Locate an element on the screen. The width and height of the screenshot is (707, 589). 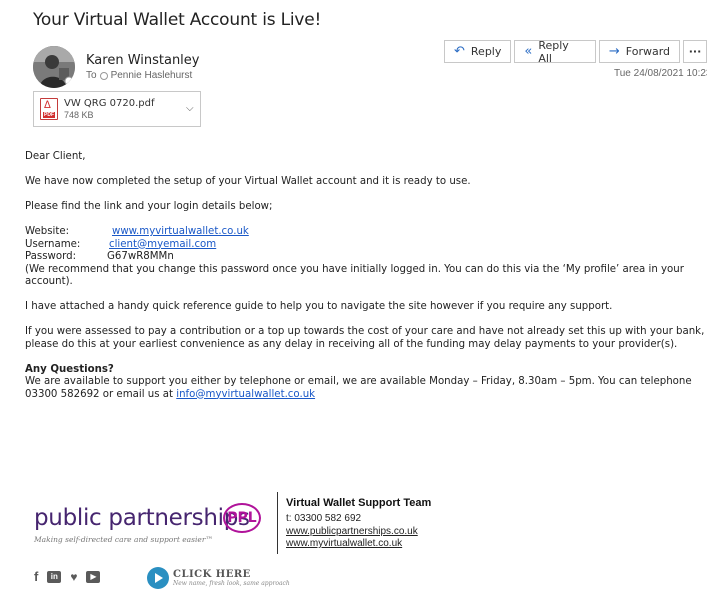
attachment-card: ᐃ PDF VW QRG 0720.pdf 748 KB ⌵ is located at coordinates (117, 109).